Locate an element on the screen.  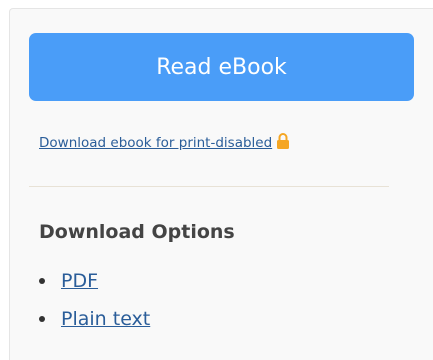
lock-icon is located at coordinates (283, 141).